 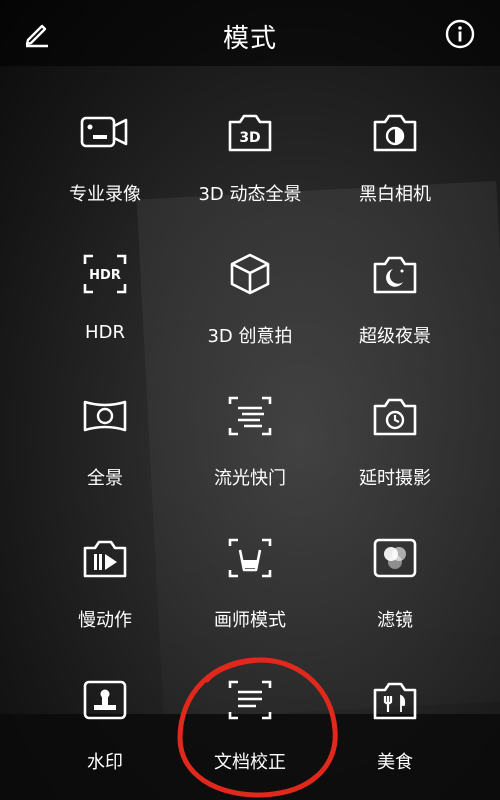 I want to click on mode-watermark: 水印, so click(x=105, y=718).